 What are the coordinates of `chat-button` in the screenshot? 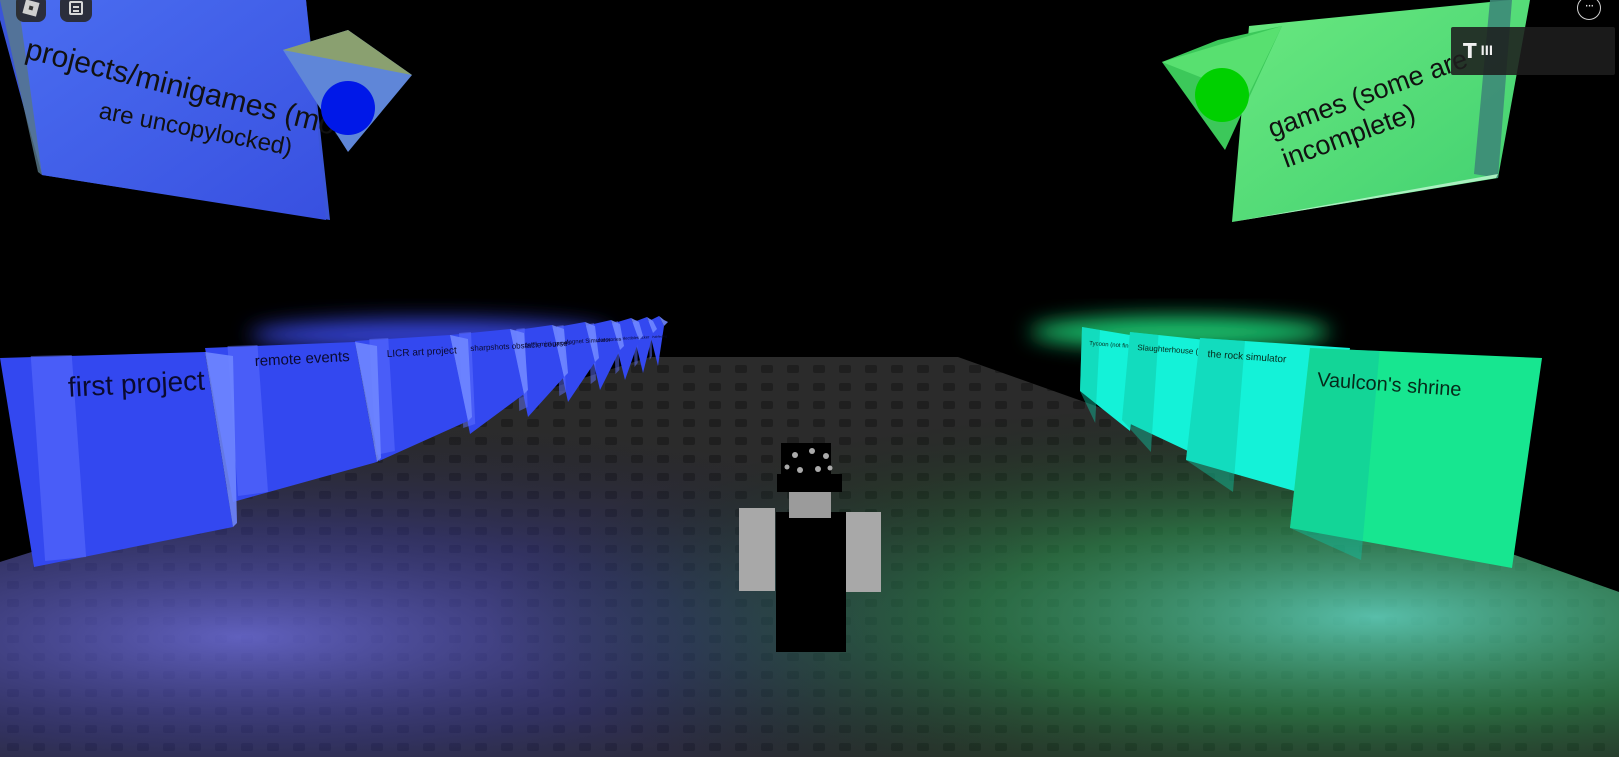 It's located at (76, 11).